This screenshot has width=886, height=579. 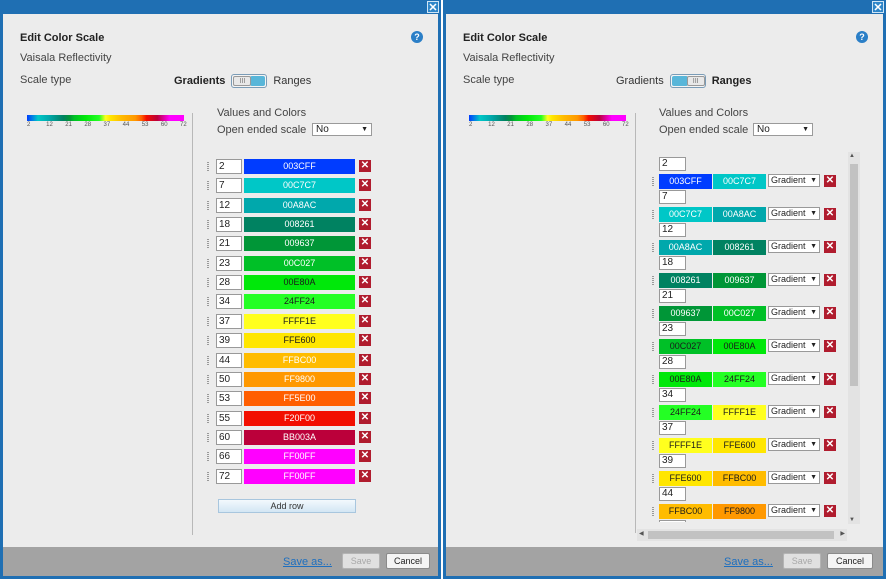 I want to click on range-from-color: FFFF1E, so click(x=685, y=445).